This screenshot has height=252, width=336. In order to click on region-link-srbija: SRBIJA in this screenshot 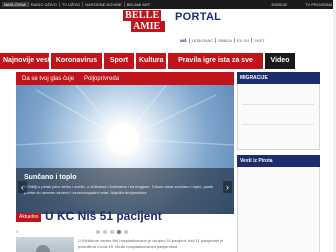, I will do `click(225, 40)`.